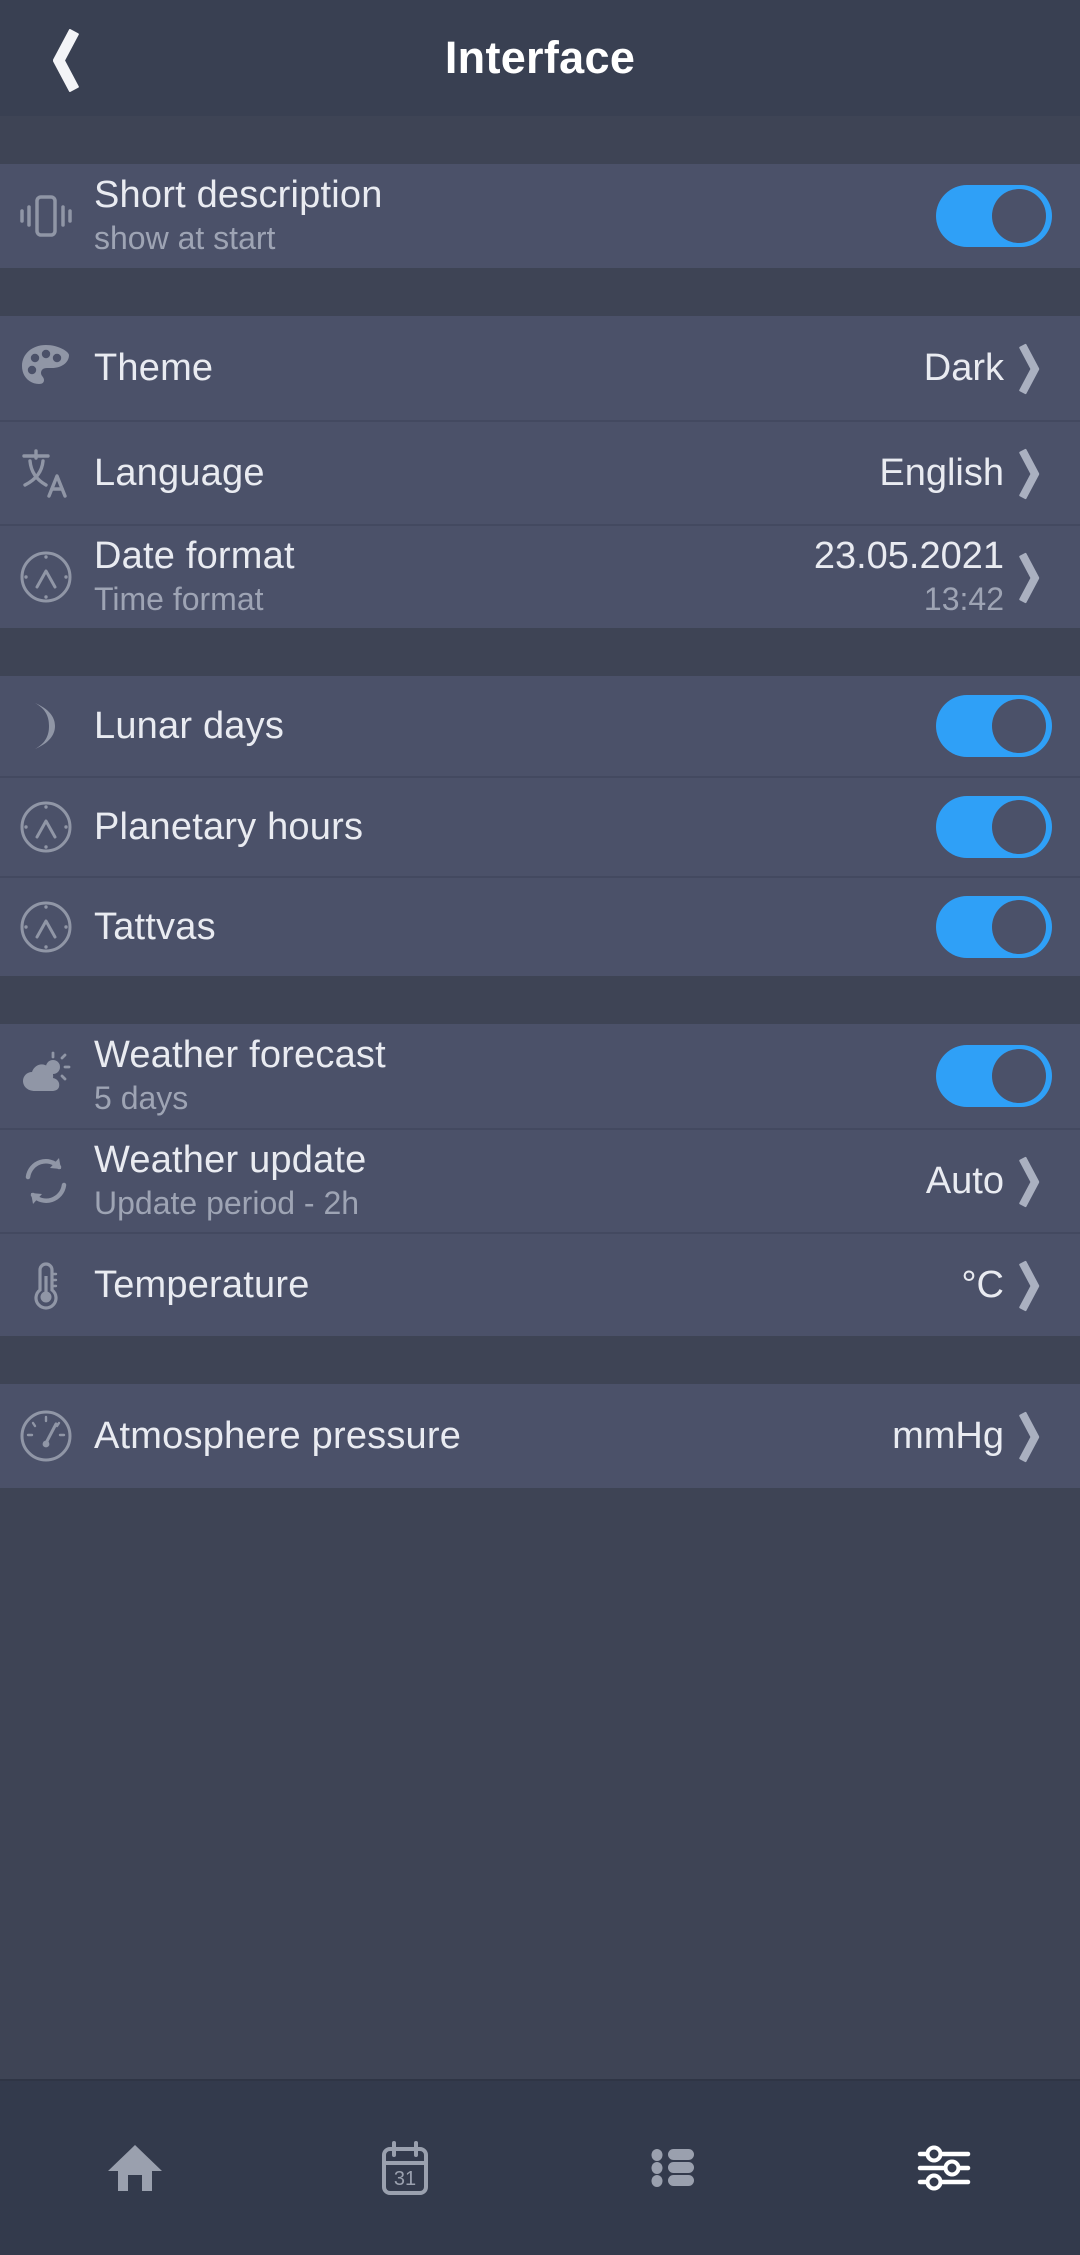 This screenshot has width=1080, height=2255. I want to click on nav-settings, so click(945, 2167).